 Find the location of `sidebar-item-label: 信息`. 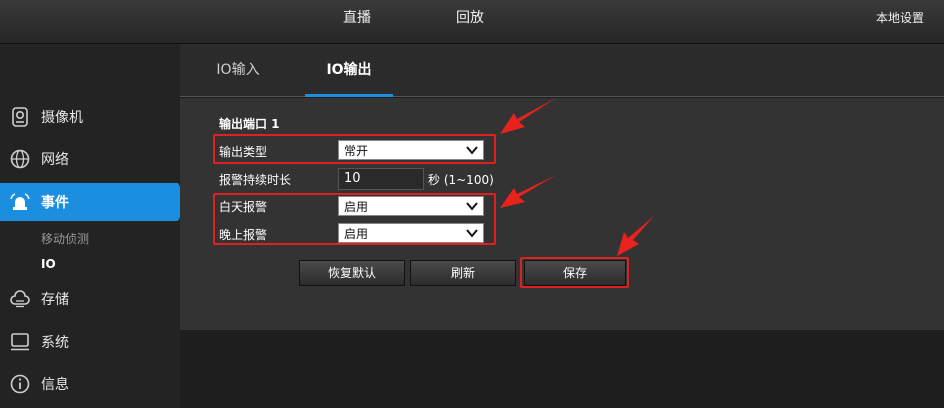

sidebar-item-label: 信息 is located at coordinates (55, 385).